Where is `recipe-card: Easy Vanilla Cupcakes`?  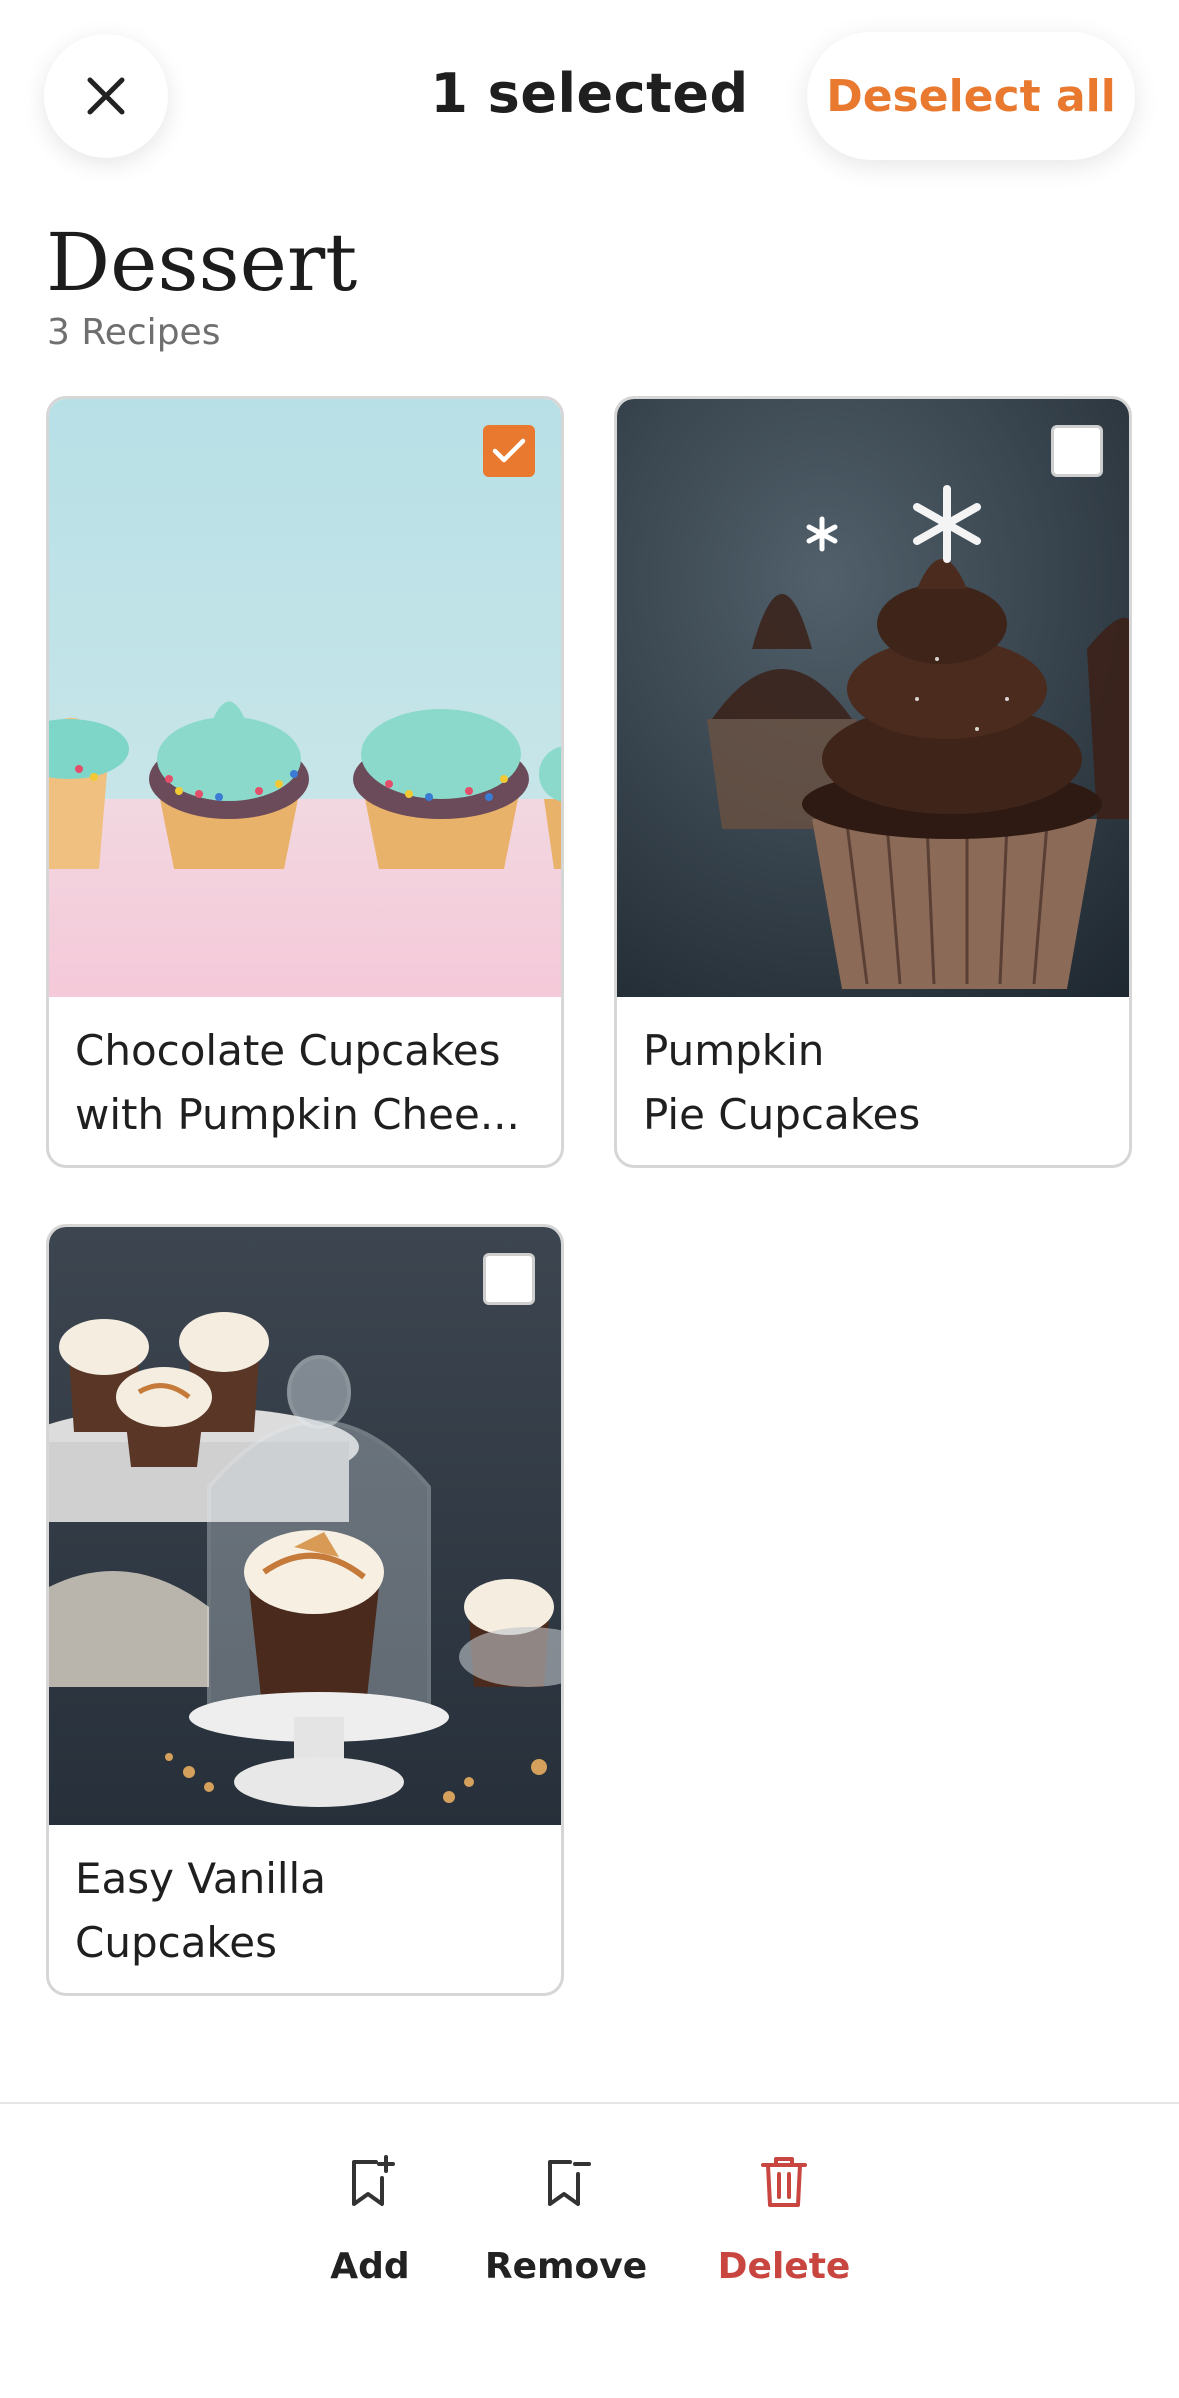 recipe-card: Easy Vanilla Cupcakes is located at coordinates (305, 1610).